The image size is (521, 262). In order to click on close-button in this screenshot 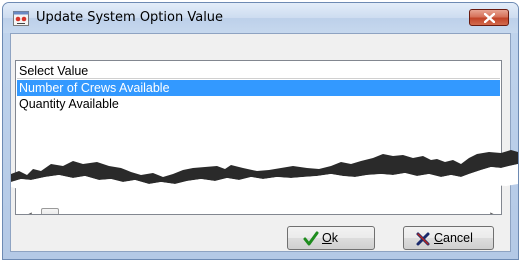, I will do `click(489, 17)`.